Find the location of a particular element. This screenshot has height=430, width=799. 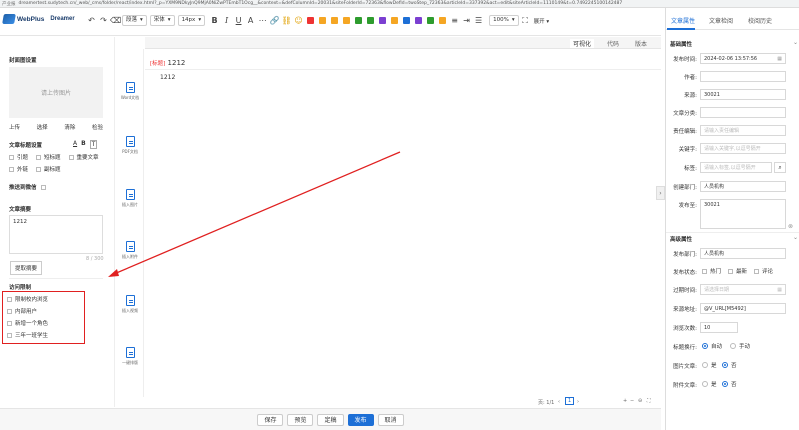

tags-input: 请输入标签,以逗号隔开 is located at coordinates (736, 167).